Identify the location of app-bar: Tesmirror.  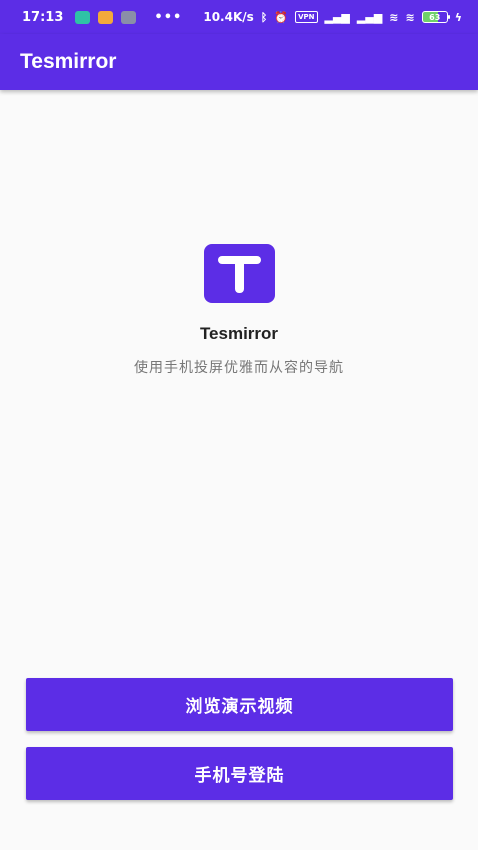
(239, 62).